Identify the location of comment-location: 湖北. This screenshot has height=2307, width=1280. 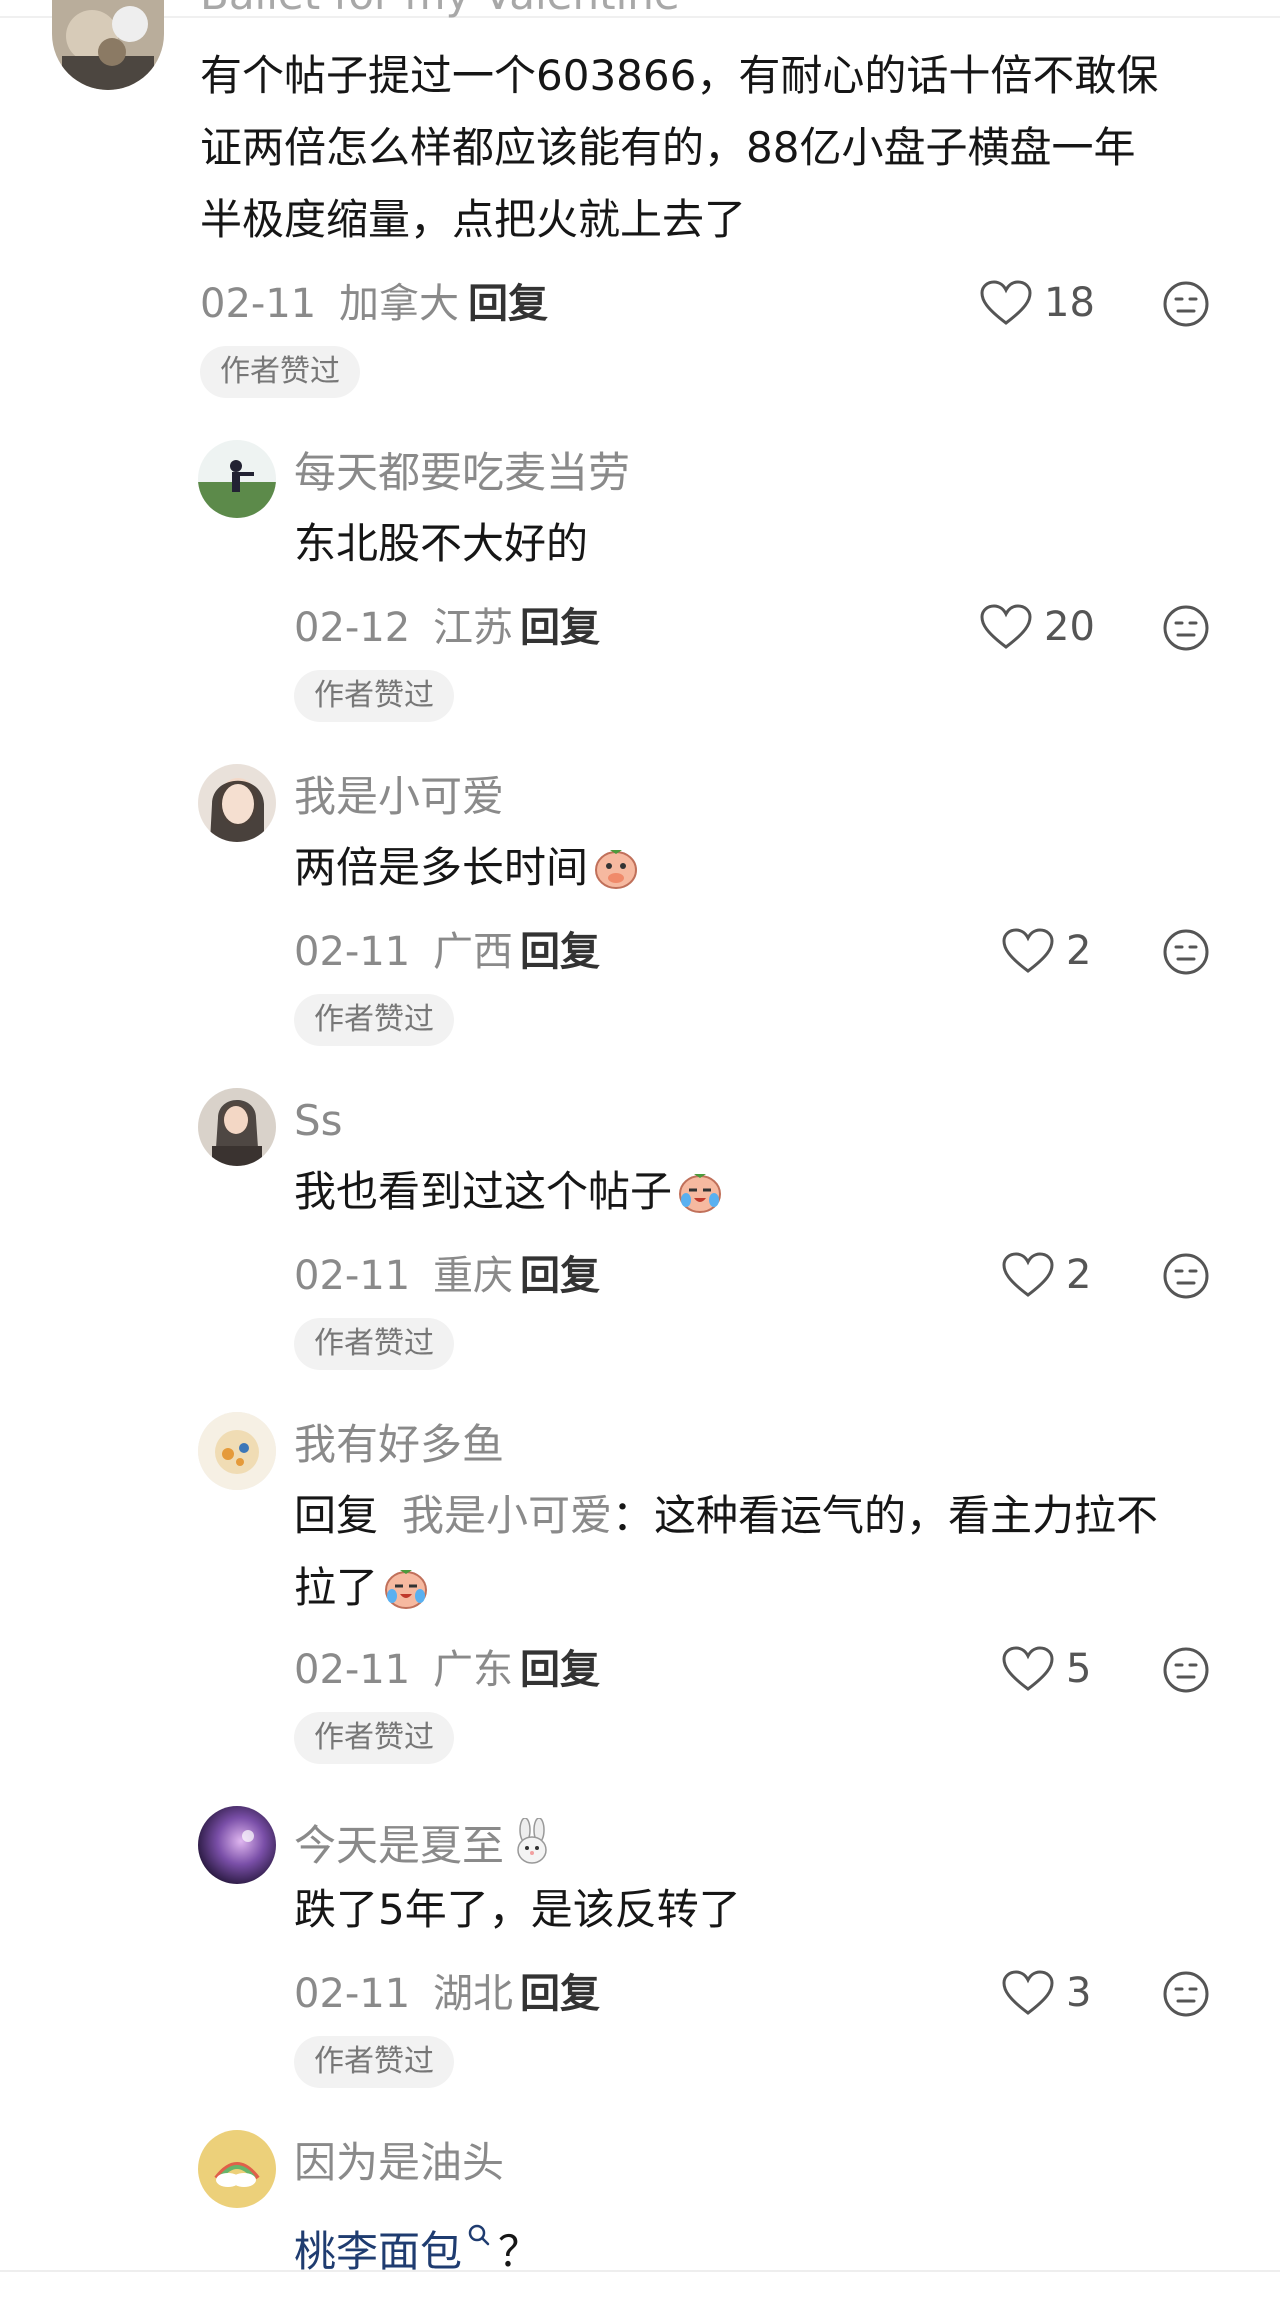
(472, 1994).